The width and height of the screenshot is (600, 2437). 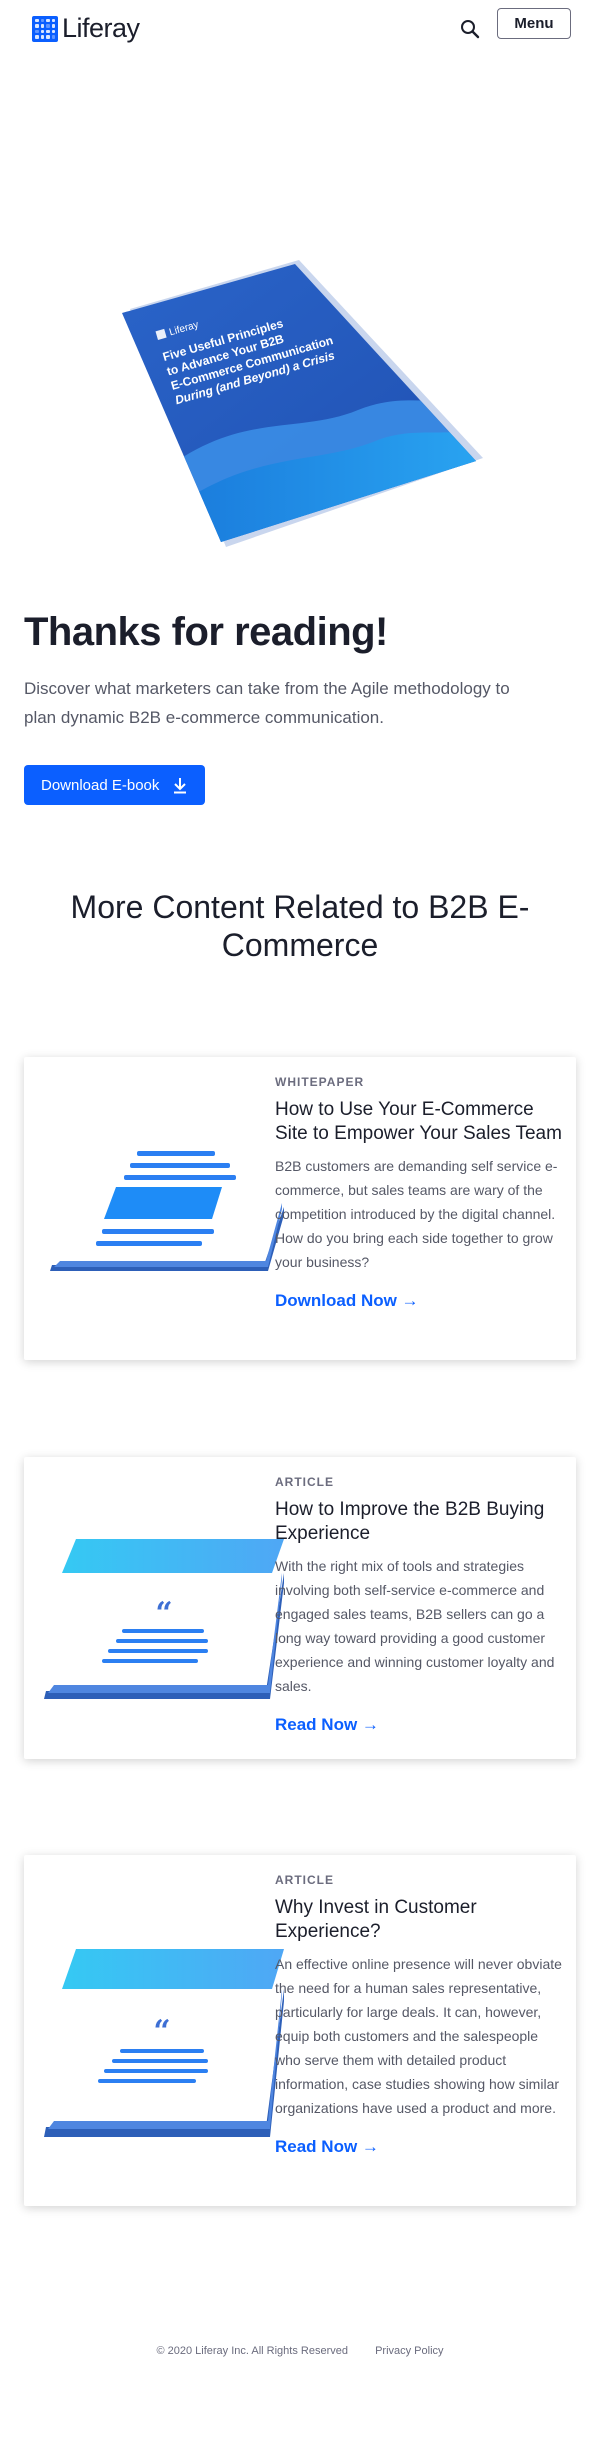 What do you see at coordinates (420, 1920) in the screenshot?
I see `card-title: Why Invest in Customer Experience?` at bounding box center [420, 1920].